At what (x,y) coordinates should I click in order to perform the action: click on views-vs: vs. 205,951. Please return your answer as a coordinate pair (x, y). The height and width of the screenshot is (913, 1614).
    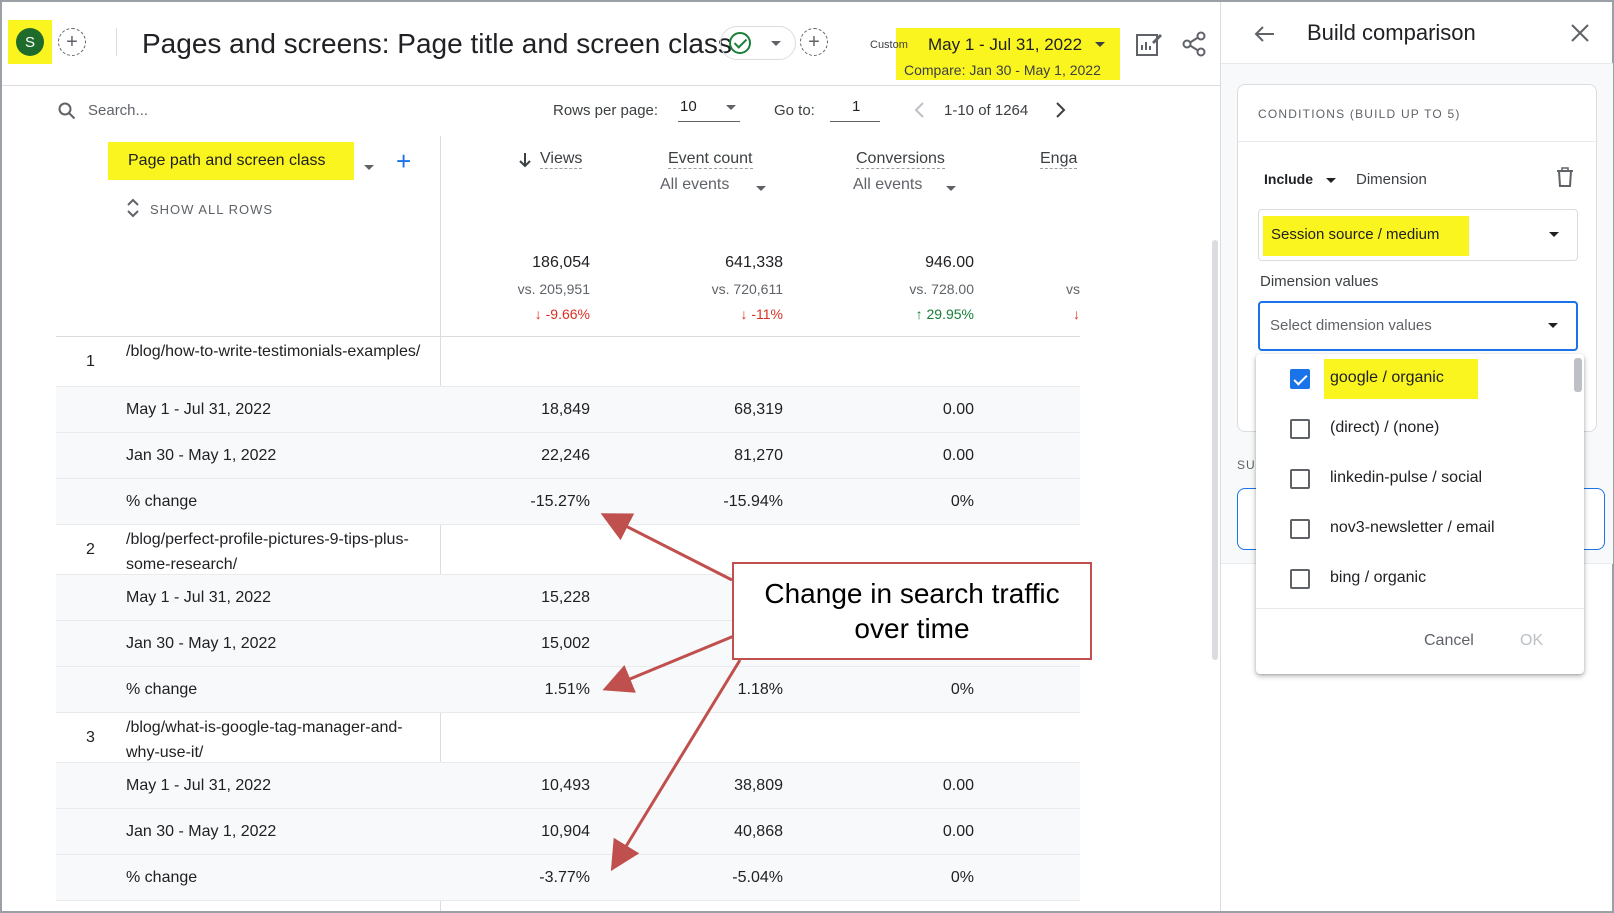
    Looking at the image, I should click on (553, 289).